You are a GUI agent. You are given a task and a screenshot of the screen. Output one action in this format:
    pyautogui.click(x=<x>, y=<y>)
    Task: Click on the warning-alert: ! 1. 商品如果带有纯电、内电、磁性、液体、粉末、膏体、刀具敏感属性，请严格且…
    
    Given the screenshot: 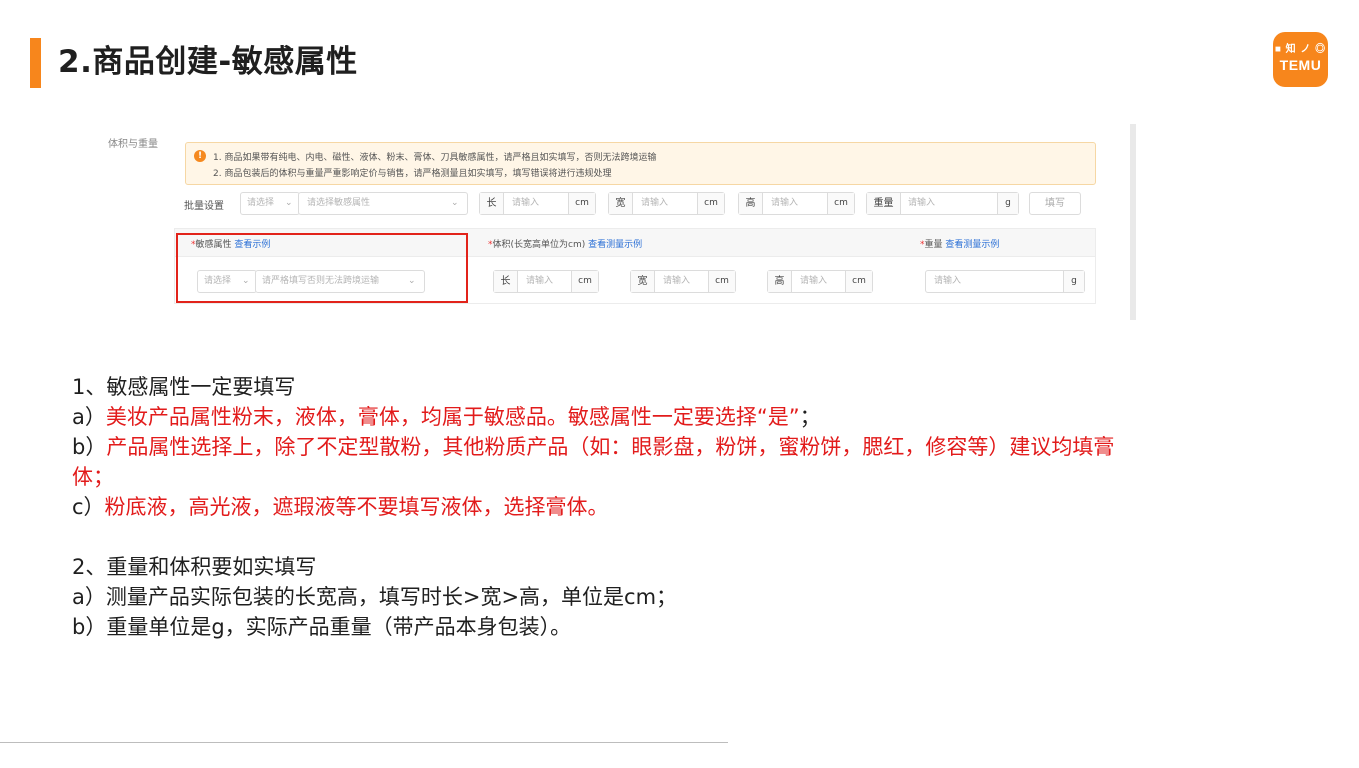 What is the action you would take?
    pyautogui.click(x=640, y=163)
    